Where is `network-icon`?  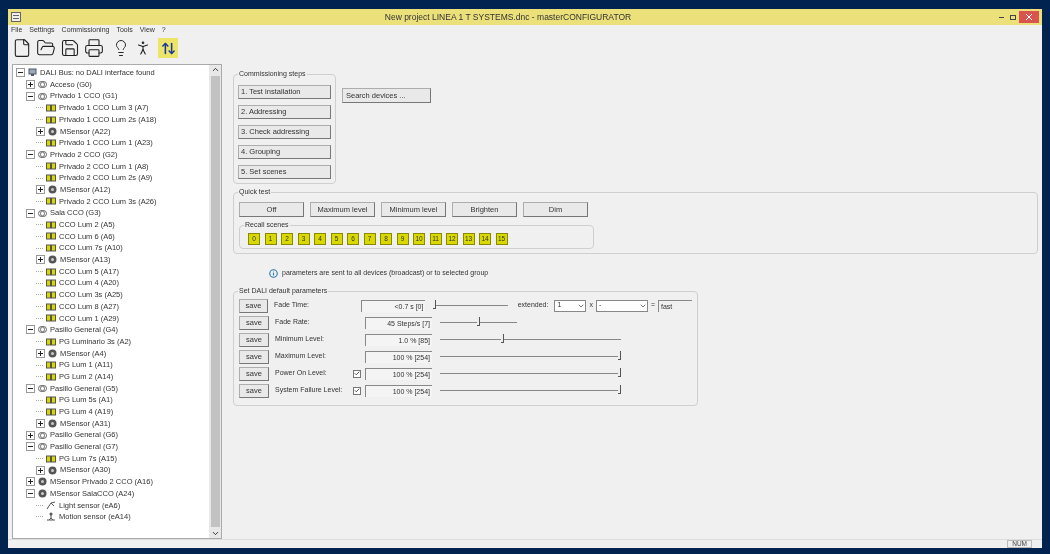
network-icon is located at coordinates (32, 73).